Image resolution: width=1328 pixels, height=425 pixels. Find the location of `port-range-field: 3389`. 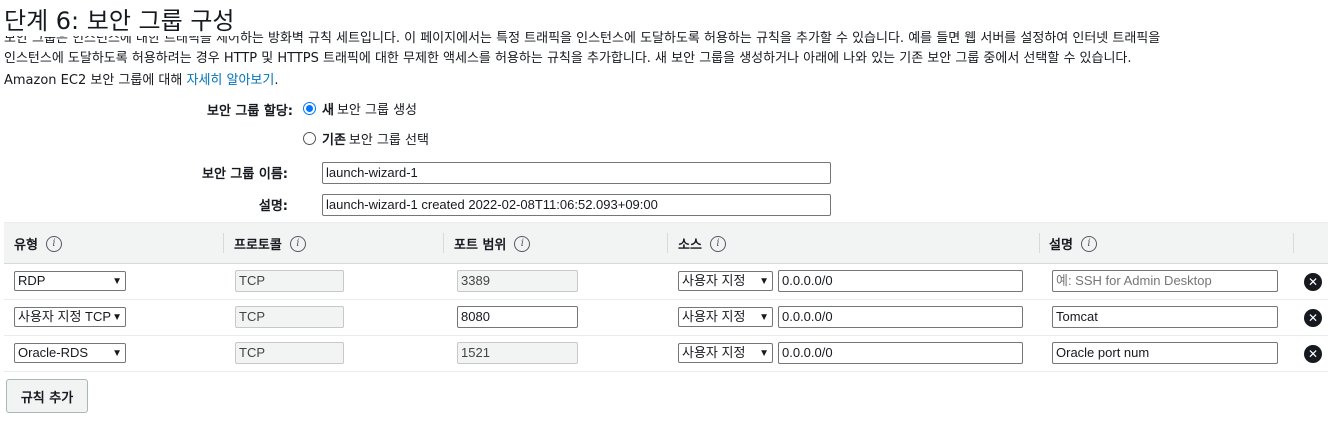

port-range-field: 3389 is located at coordinates (517, 281).